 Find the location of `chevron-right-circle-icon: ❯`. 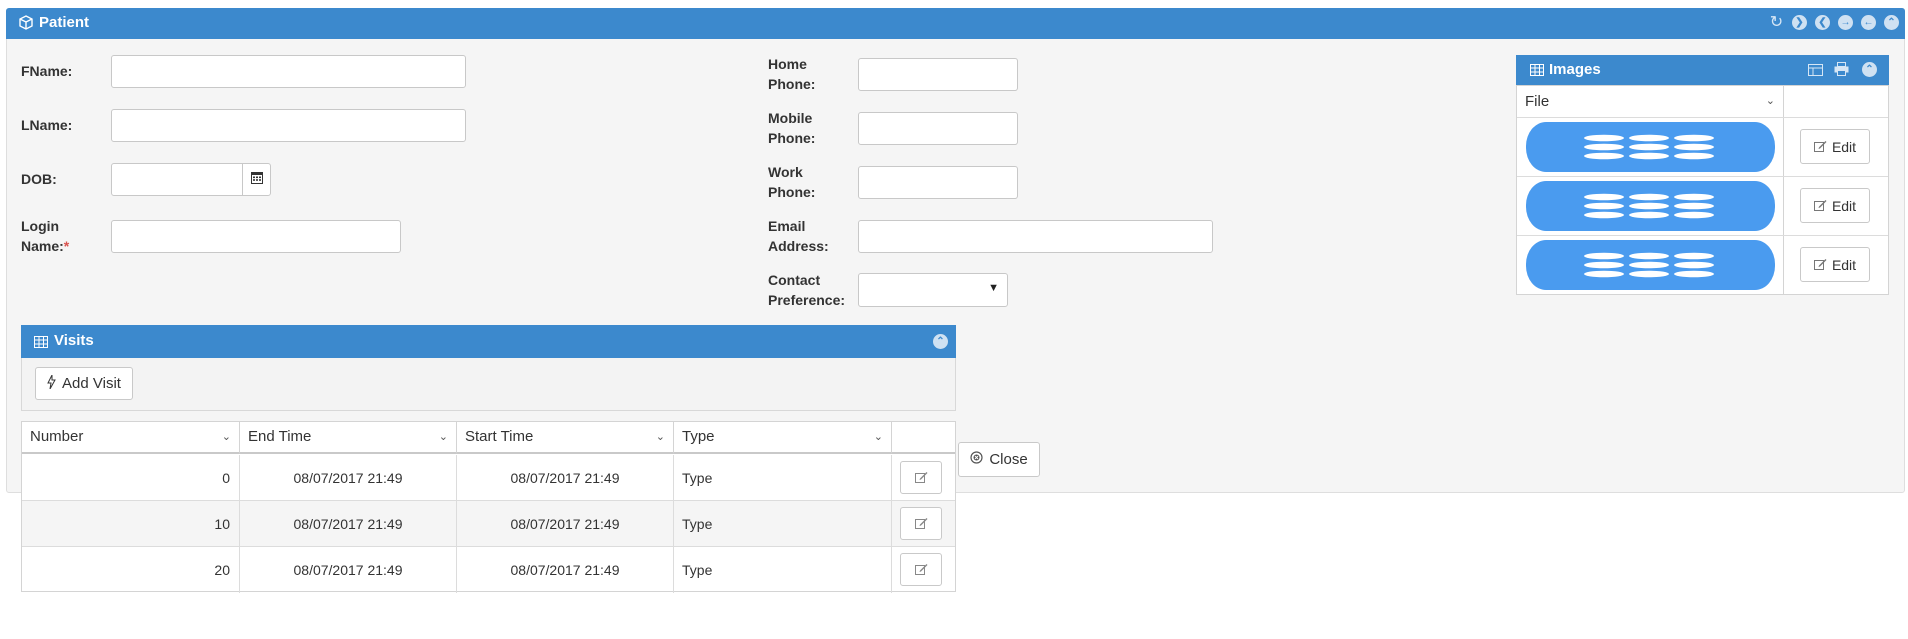

chevron-right-circle-icon: ❯ is located at coordinates (1799, 22).